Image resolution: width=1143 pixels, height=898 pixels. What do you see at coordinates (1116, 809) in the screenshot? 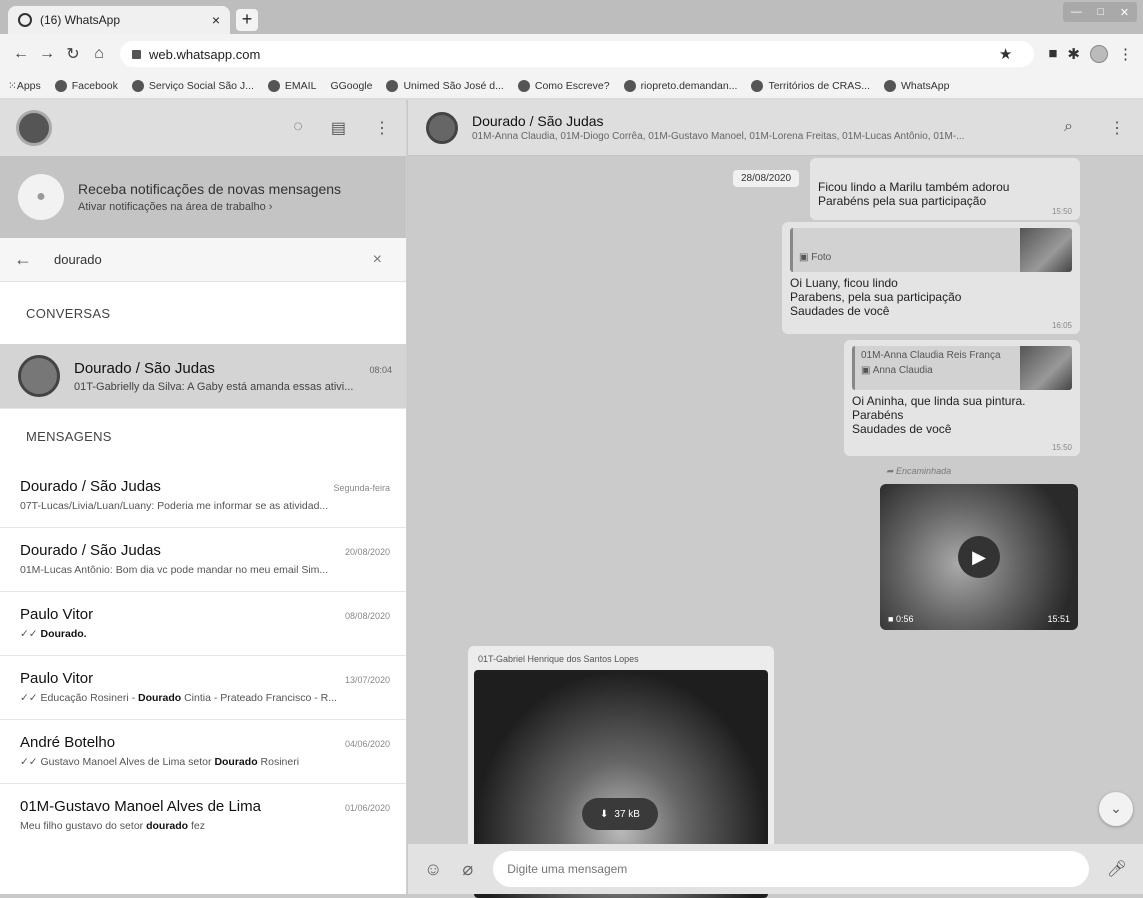
I see `scroll-down-button: ⌄` at bounding box center [1116, 809].